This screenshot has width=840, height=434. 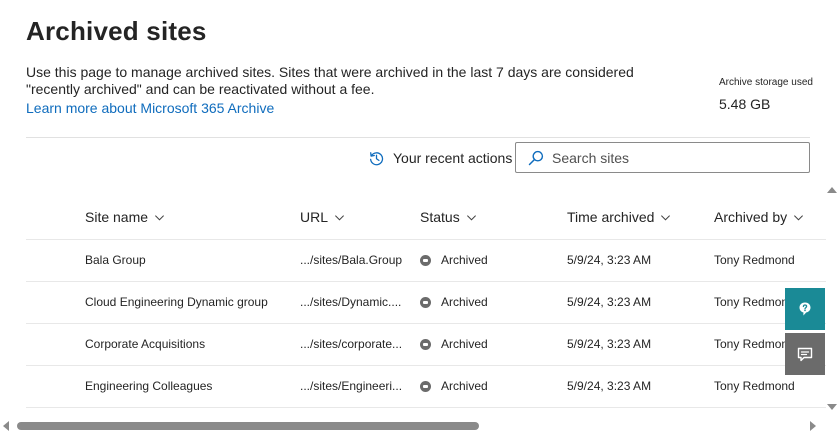 I want to click on help-button, so click(x=805, y=309).